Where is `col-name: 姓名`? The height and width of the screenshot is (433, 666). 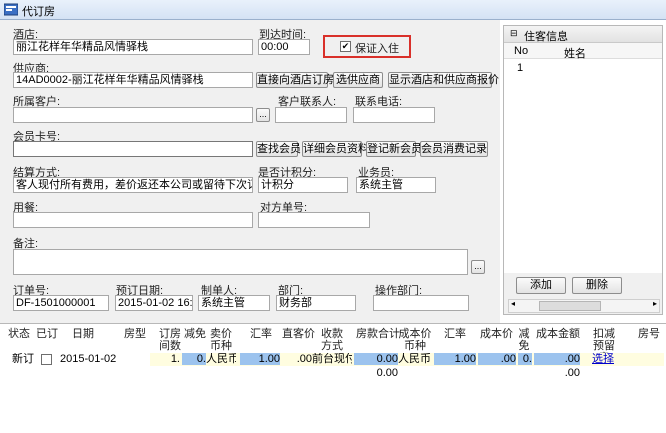
col-name: 姓名 is located at coordinates (575, 54).